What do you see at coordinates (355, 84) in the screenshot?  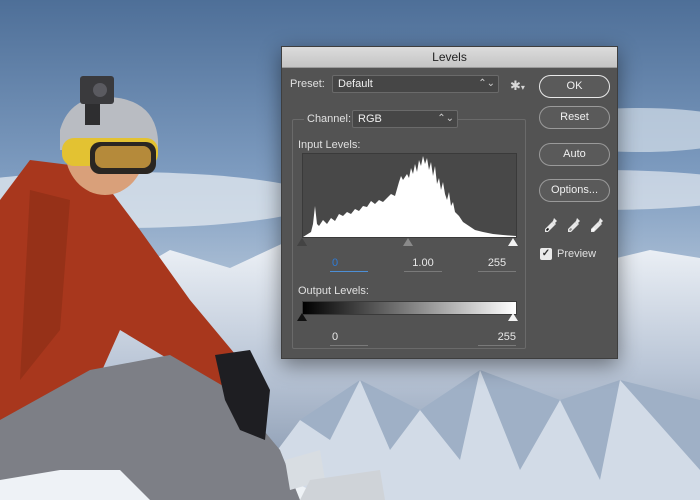 I see `preset-value: Default` at bounding box center [355, 84].